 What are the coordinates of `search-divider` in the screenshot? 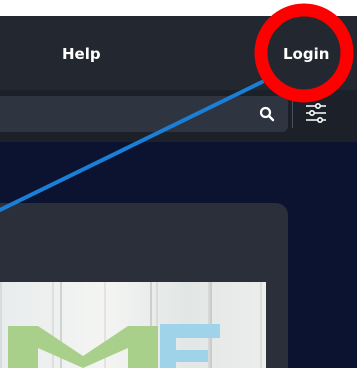 It's located at (292, 114).